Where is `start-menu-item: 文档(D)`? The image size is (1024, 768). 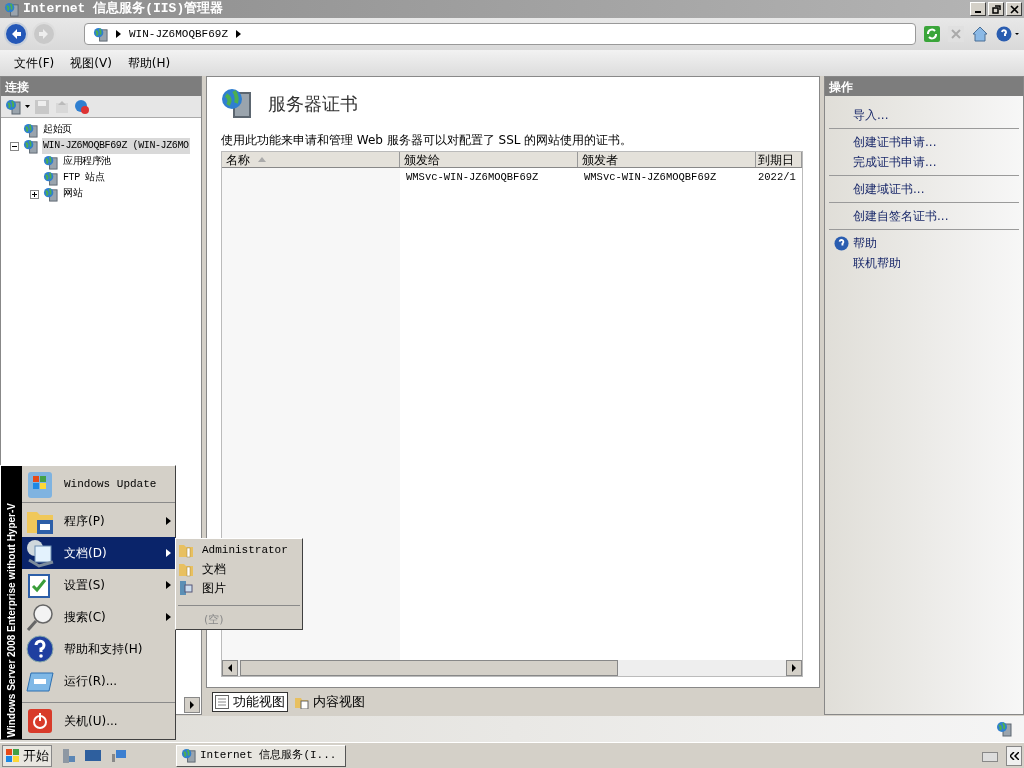 start-menu-item: 文档(D) is located at coordinates (98, 553).